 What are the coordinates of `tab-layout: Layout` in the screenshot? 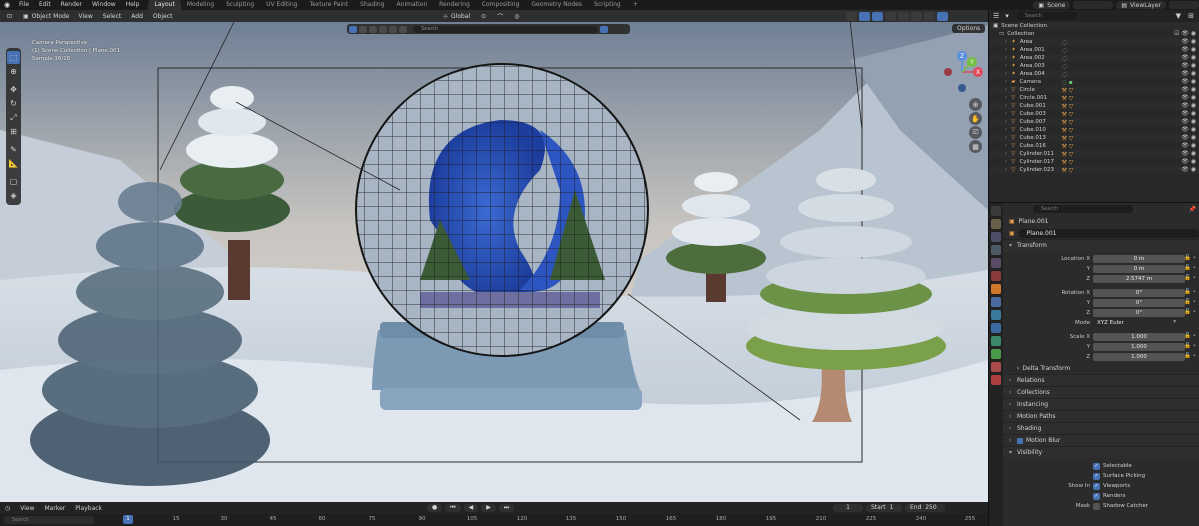 It's located at (164, 5).